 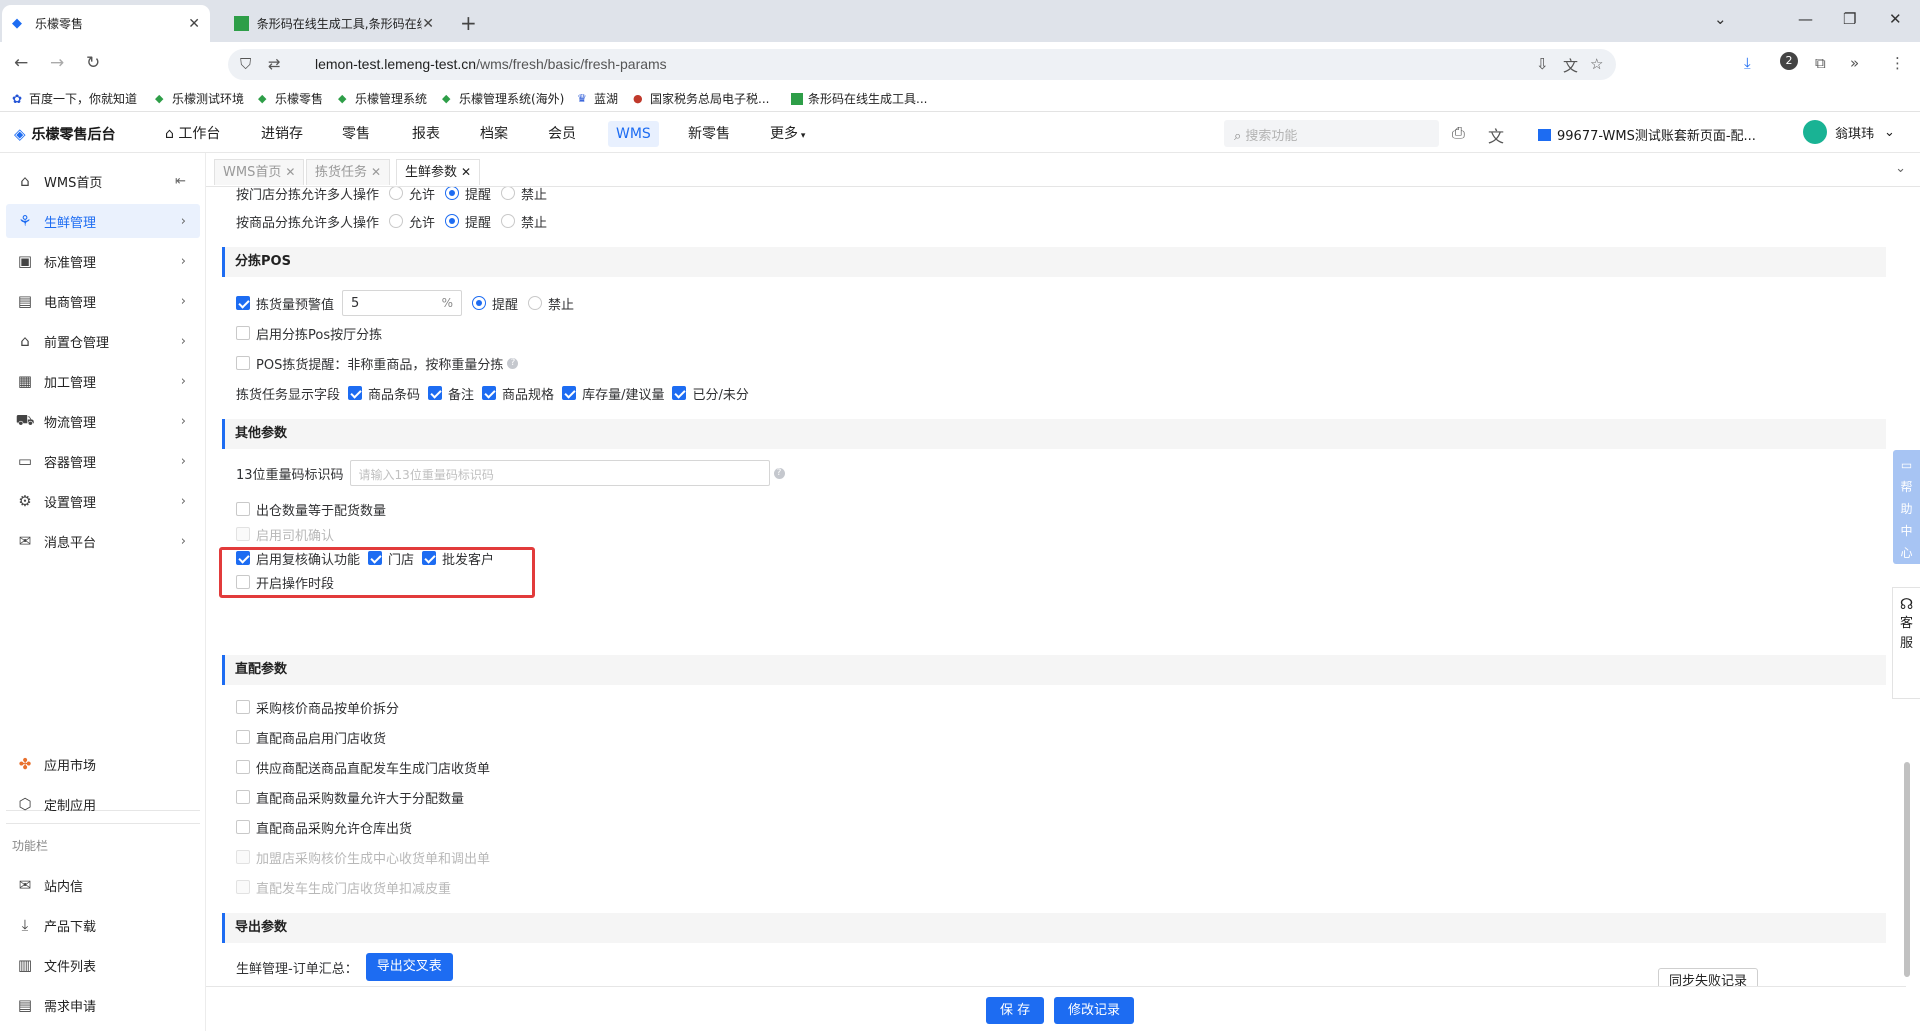 What do you see at coordinates (243, 333) in the screenshot?
I see `pos-hall-checkbox` at bounding box center [243, 333].